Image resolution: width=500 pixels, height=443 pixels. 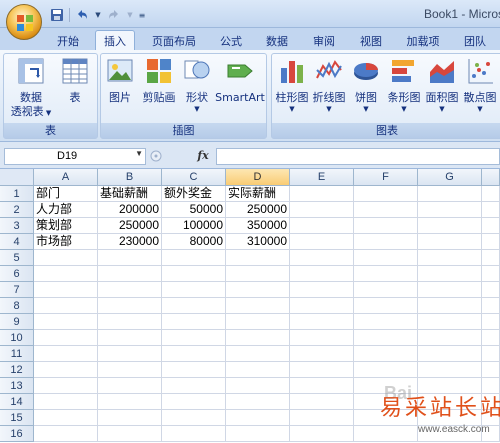 What do you see at coordinates (17, 290) in the screenshot?
I see `row-header-7: 7` at bounding box center [17, 290].